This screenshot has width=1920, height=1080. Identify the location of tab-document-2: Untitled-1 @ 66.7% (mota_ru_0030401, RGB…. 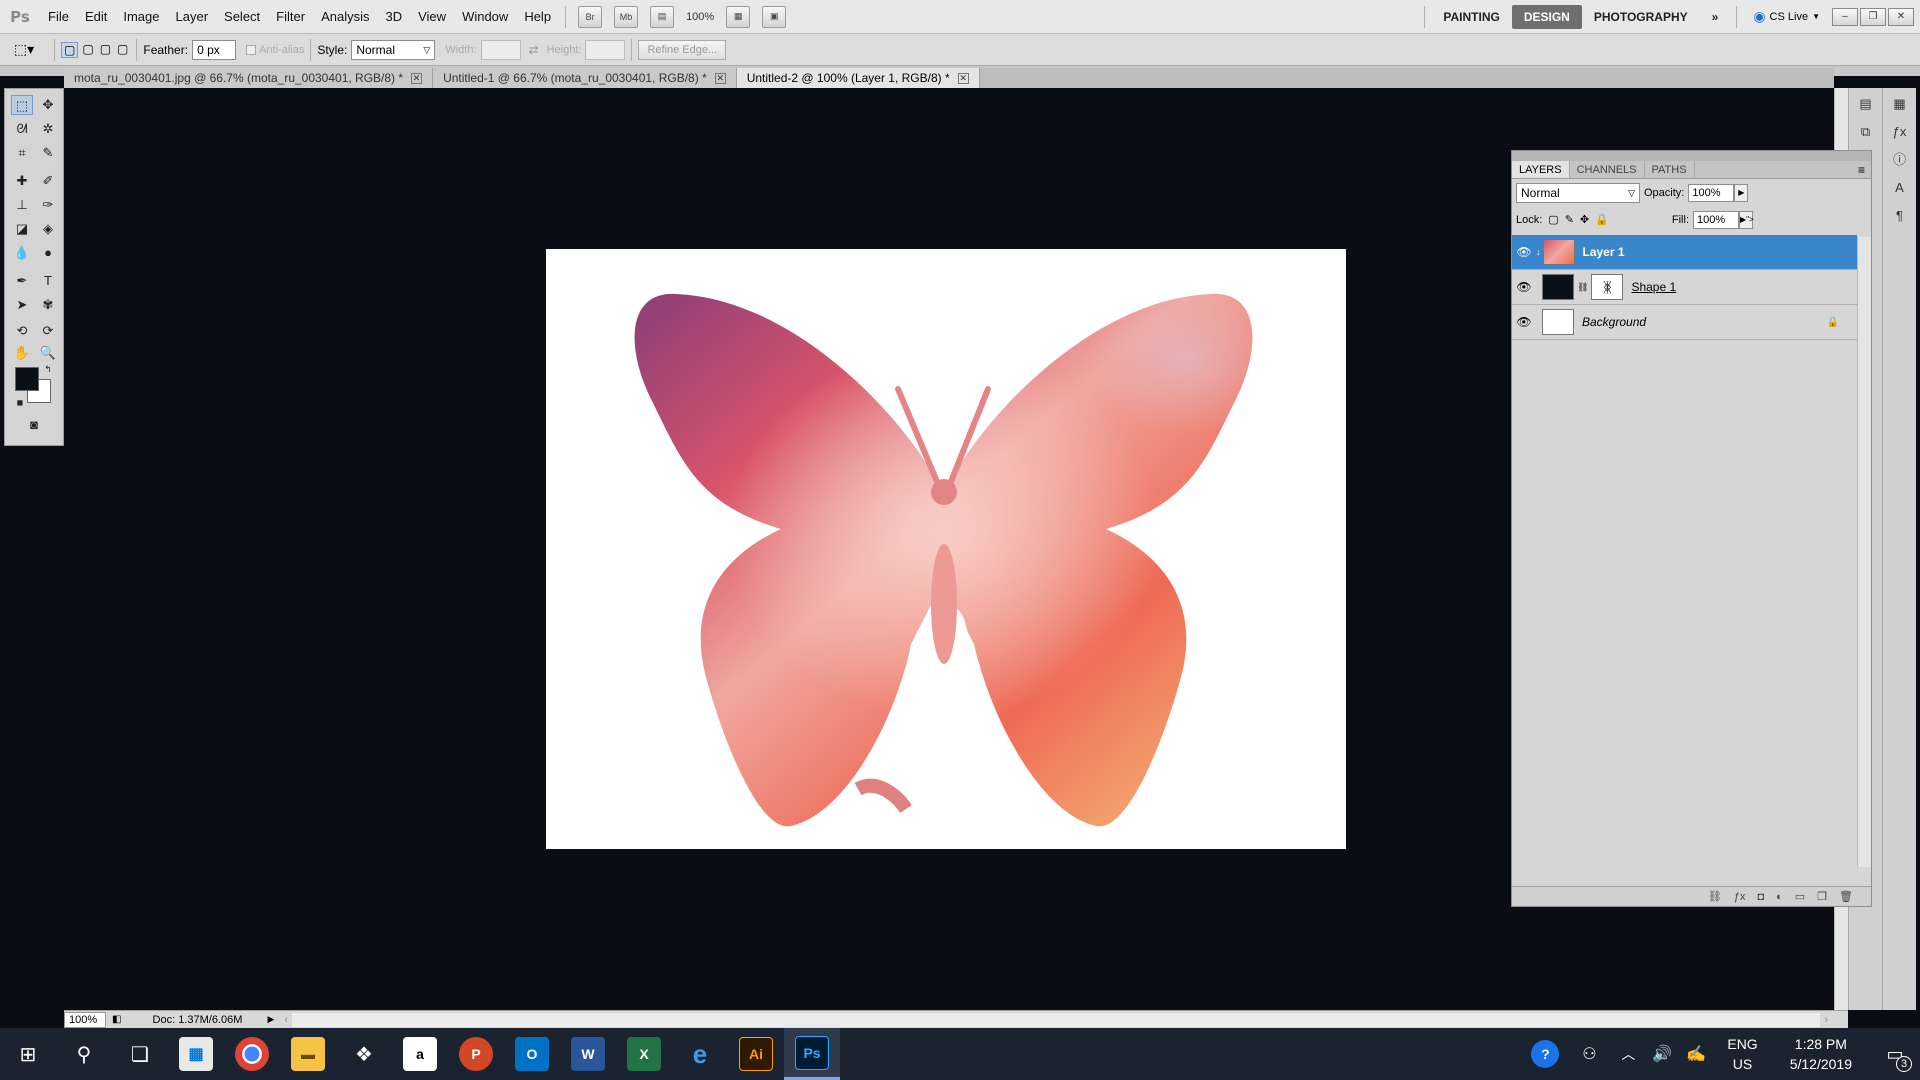
(585, 78).